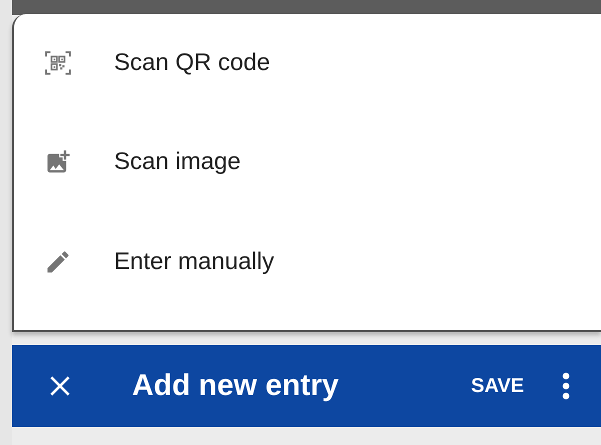 This screenshot has height=445, width=601. I want to click on menu-item-label: Scan image, so click(177, 162).